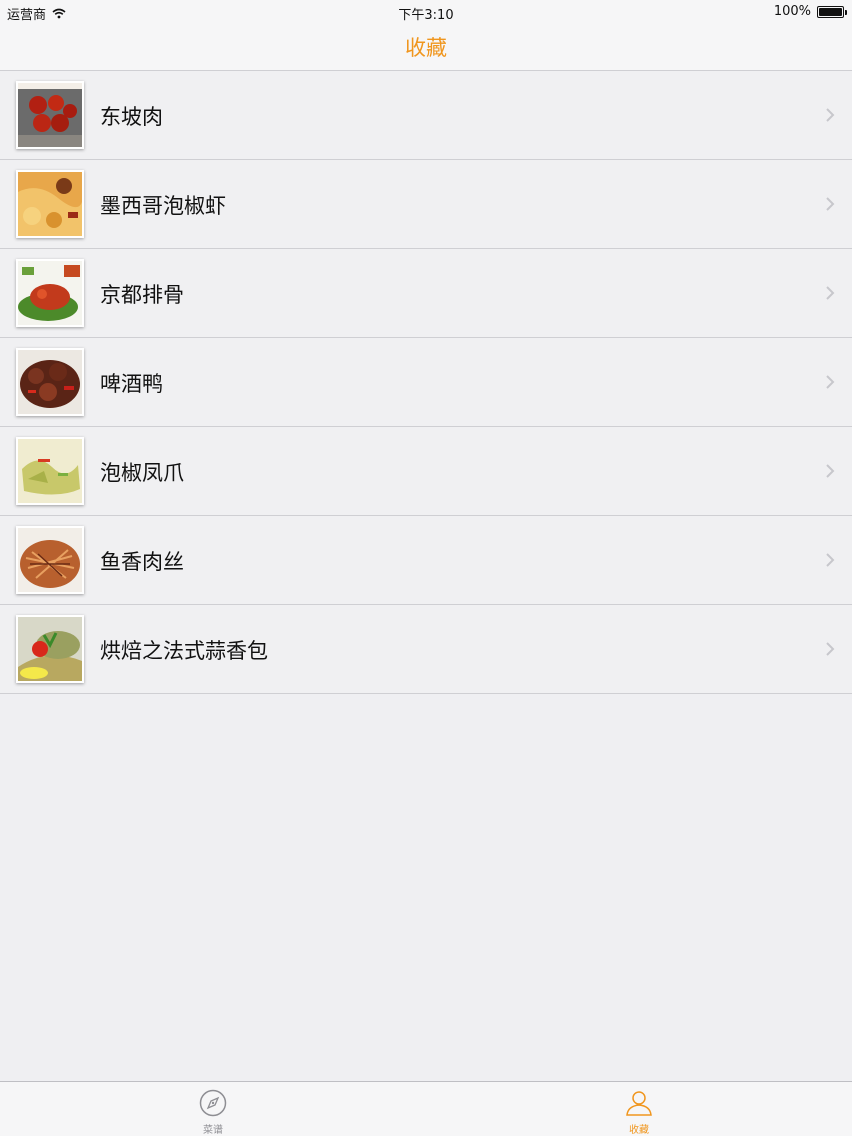 The image size is (852, 1136). I want to click on clock: 下午3:10, so click(426, 15).